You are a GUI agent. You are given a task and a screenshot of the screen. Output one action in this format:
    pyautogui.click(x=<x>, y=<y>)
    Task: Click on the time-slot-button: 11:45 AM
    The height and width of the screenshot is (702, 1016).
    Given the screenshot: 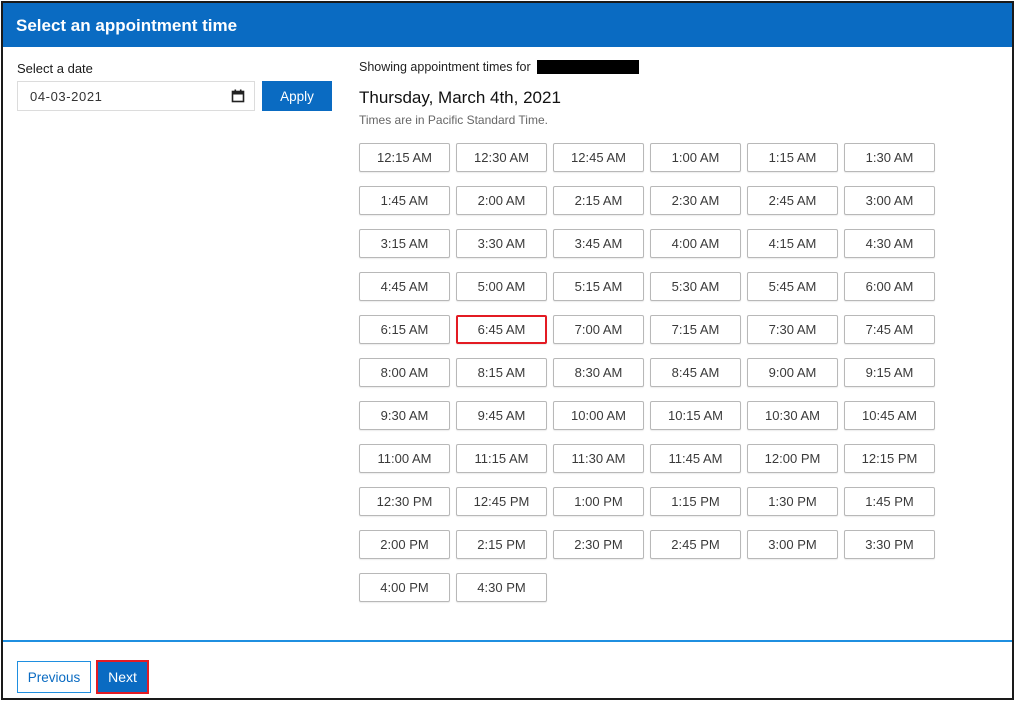 What is the action you would take?
    pyautogui.click(x=695, y=458)
    